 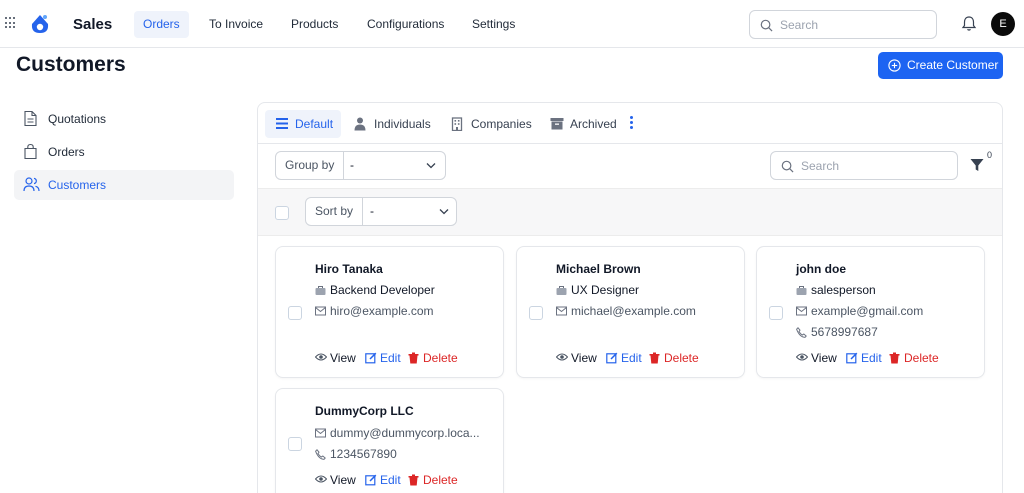 What do you see at coordinates (372, 211) in the screenshot?
I see `sort-by-value: -` at bounding box center [372, 211].